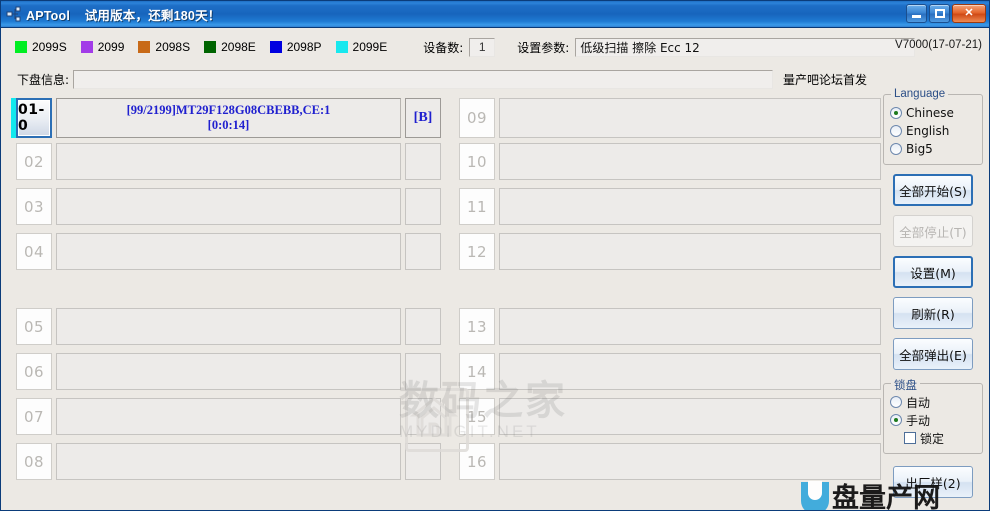 Image resolution: width=990 pixels, height=511 pixels. I want to click on device-select-button: 03, so click(34, 206).